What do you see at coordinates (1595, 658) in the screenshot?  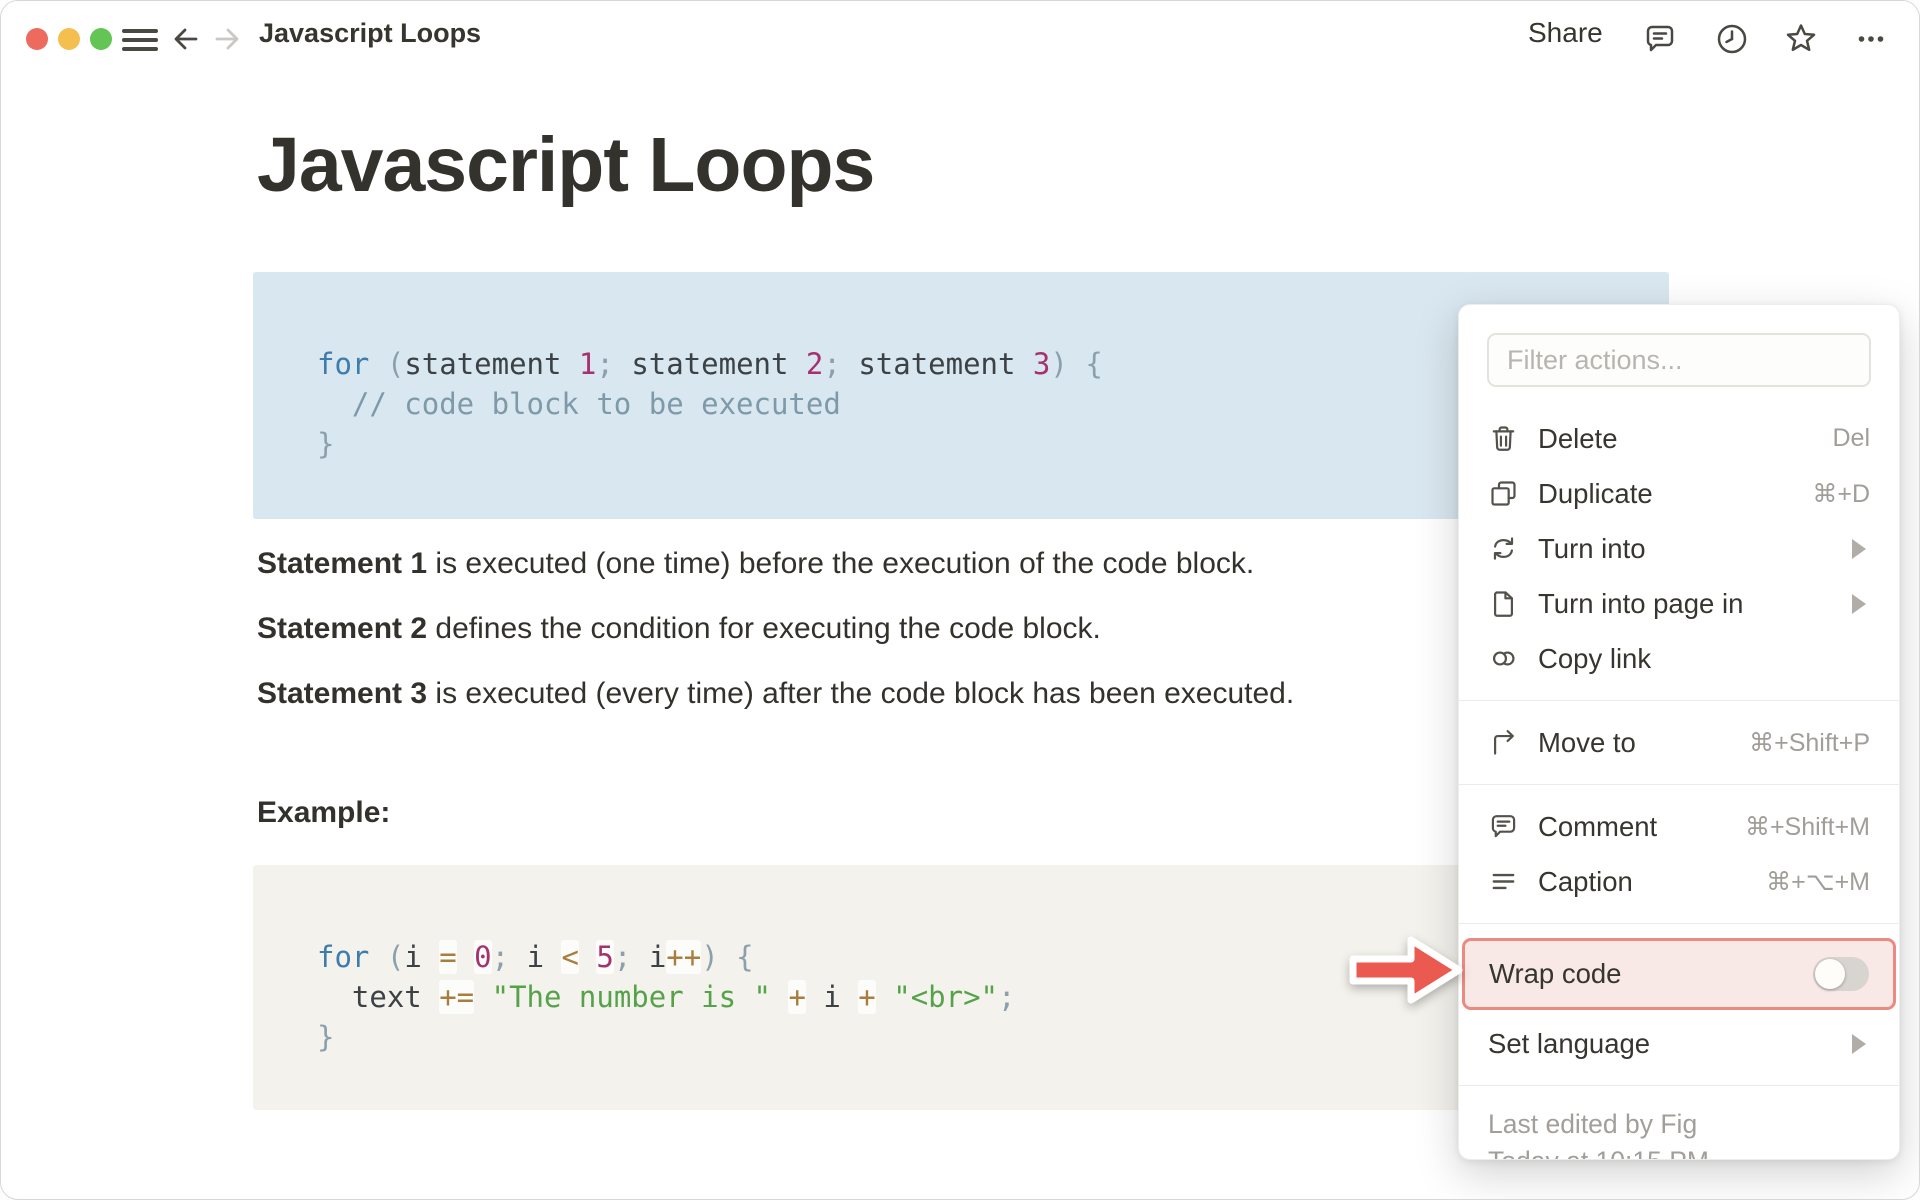 I see `menu-item-label: Copy link` at bounding box center [1595, 658].